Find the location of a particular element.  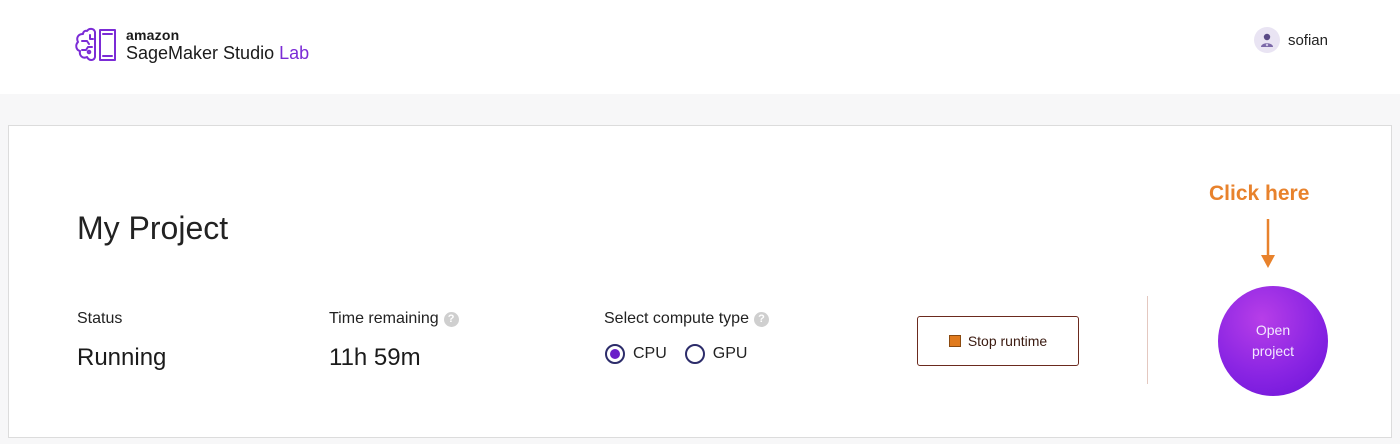

page-title: My Project is located at coordinates (153, 228).